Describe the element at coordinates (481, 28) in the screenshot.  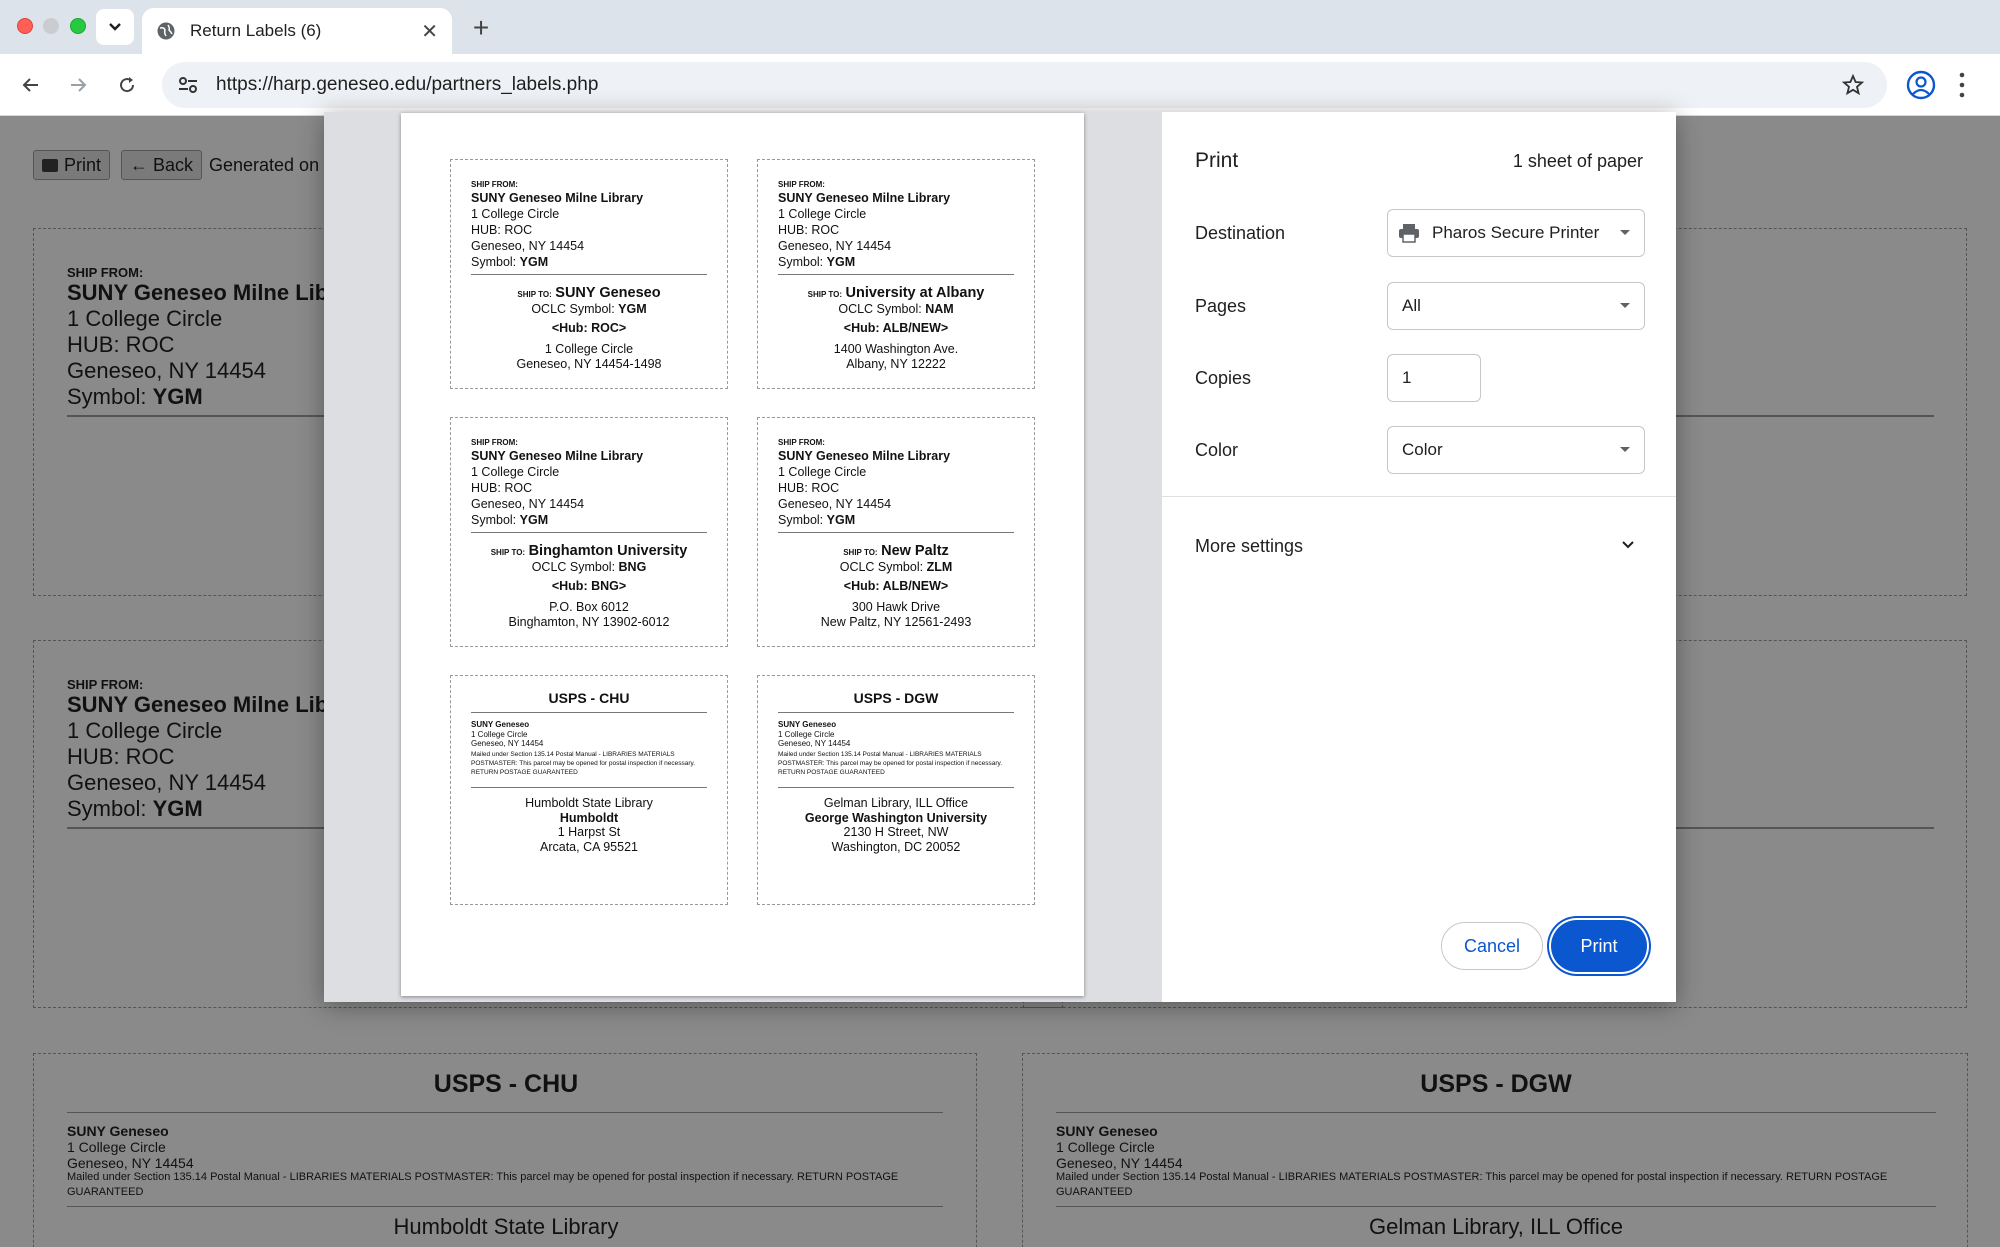
I see `plus-icon: +` at that location.